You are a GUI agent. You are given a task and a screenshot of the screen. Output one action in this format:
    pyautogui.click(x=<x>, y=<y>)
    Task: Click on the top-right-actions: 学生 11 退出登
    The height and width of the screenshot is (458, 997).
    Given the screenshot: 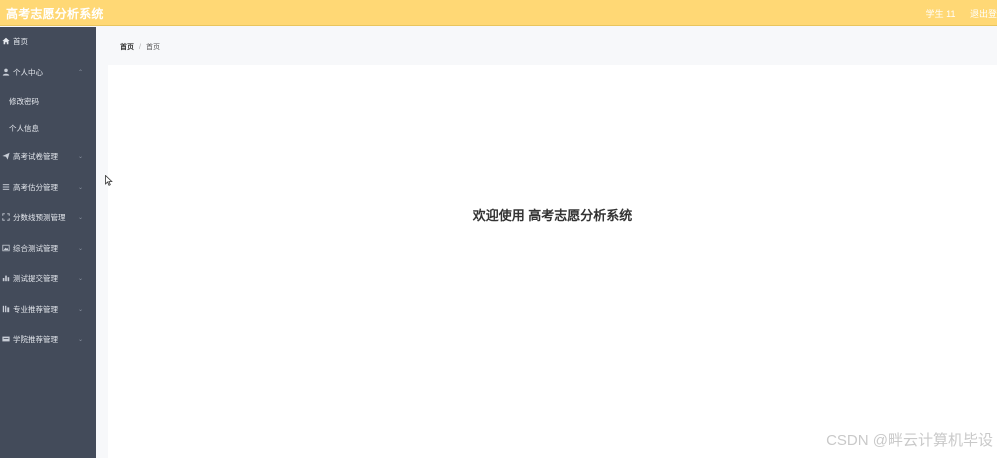 What is the action you would take?
    pyautogui.click(x=955, y=13)
    